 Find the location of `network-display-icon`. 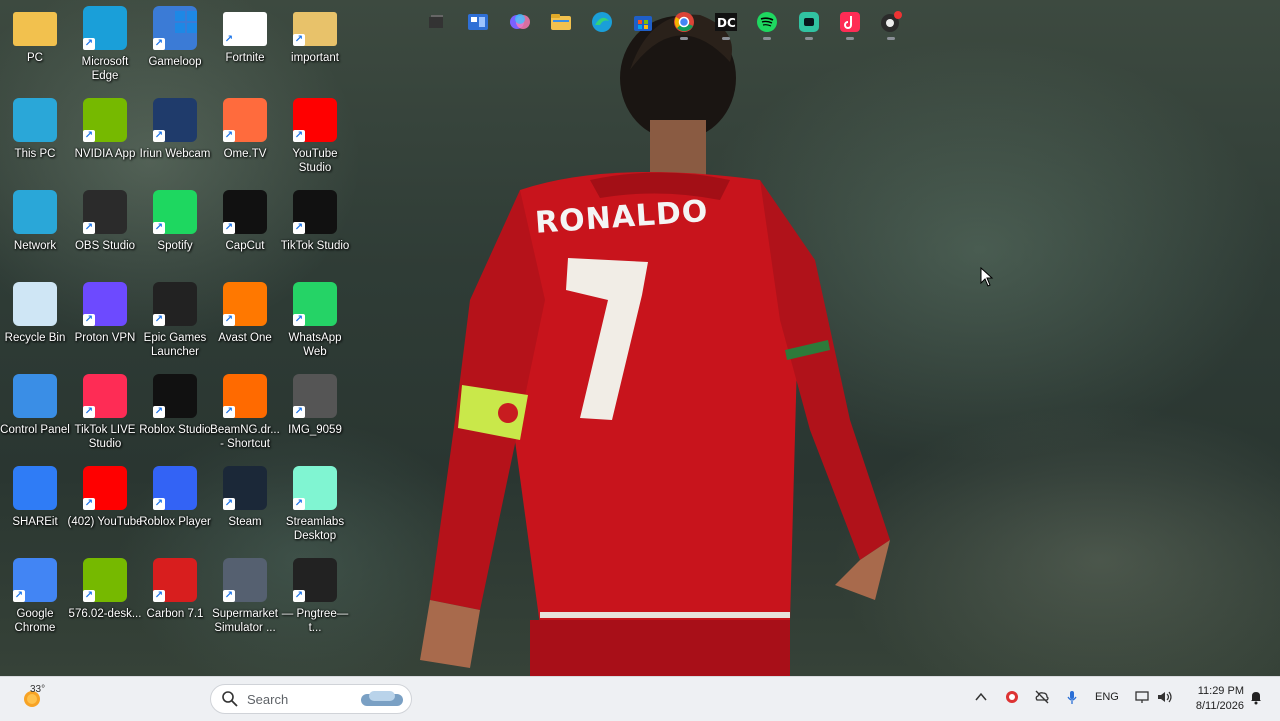

network-display-icon is located at coordinates (1142, 697).